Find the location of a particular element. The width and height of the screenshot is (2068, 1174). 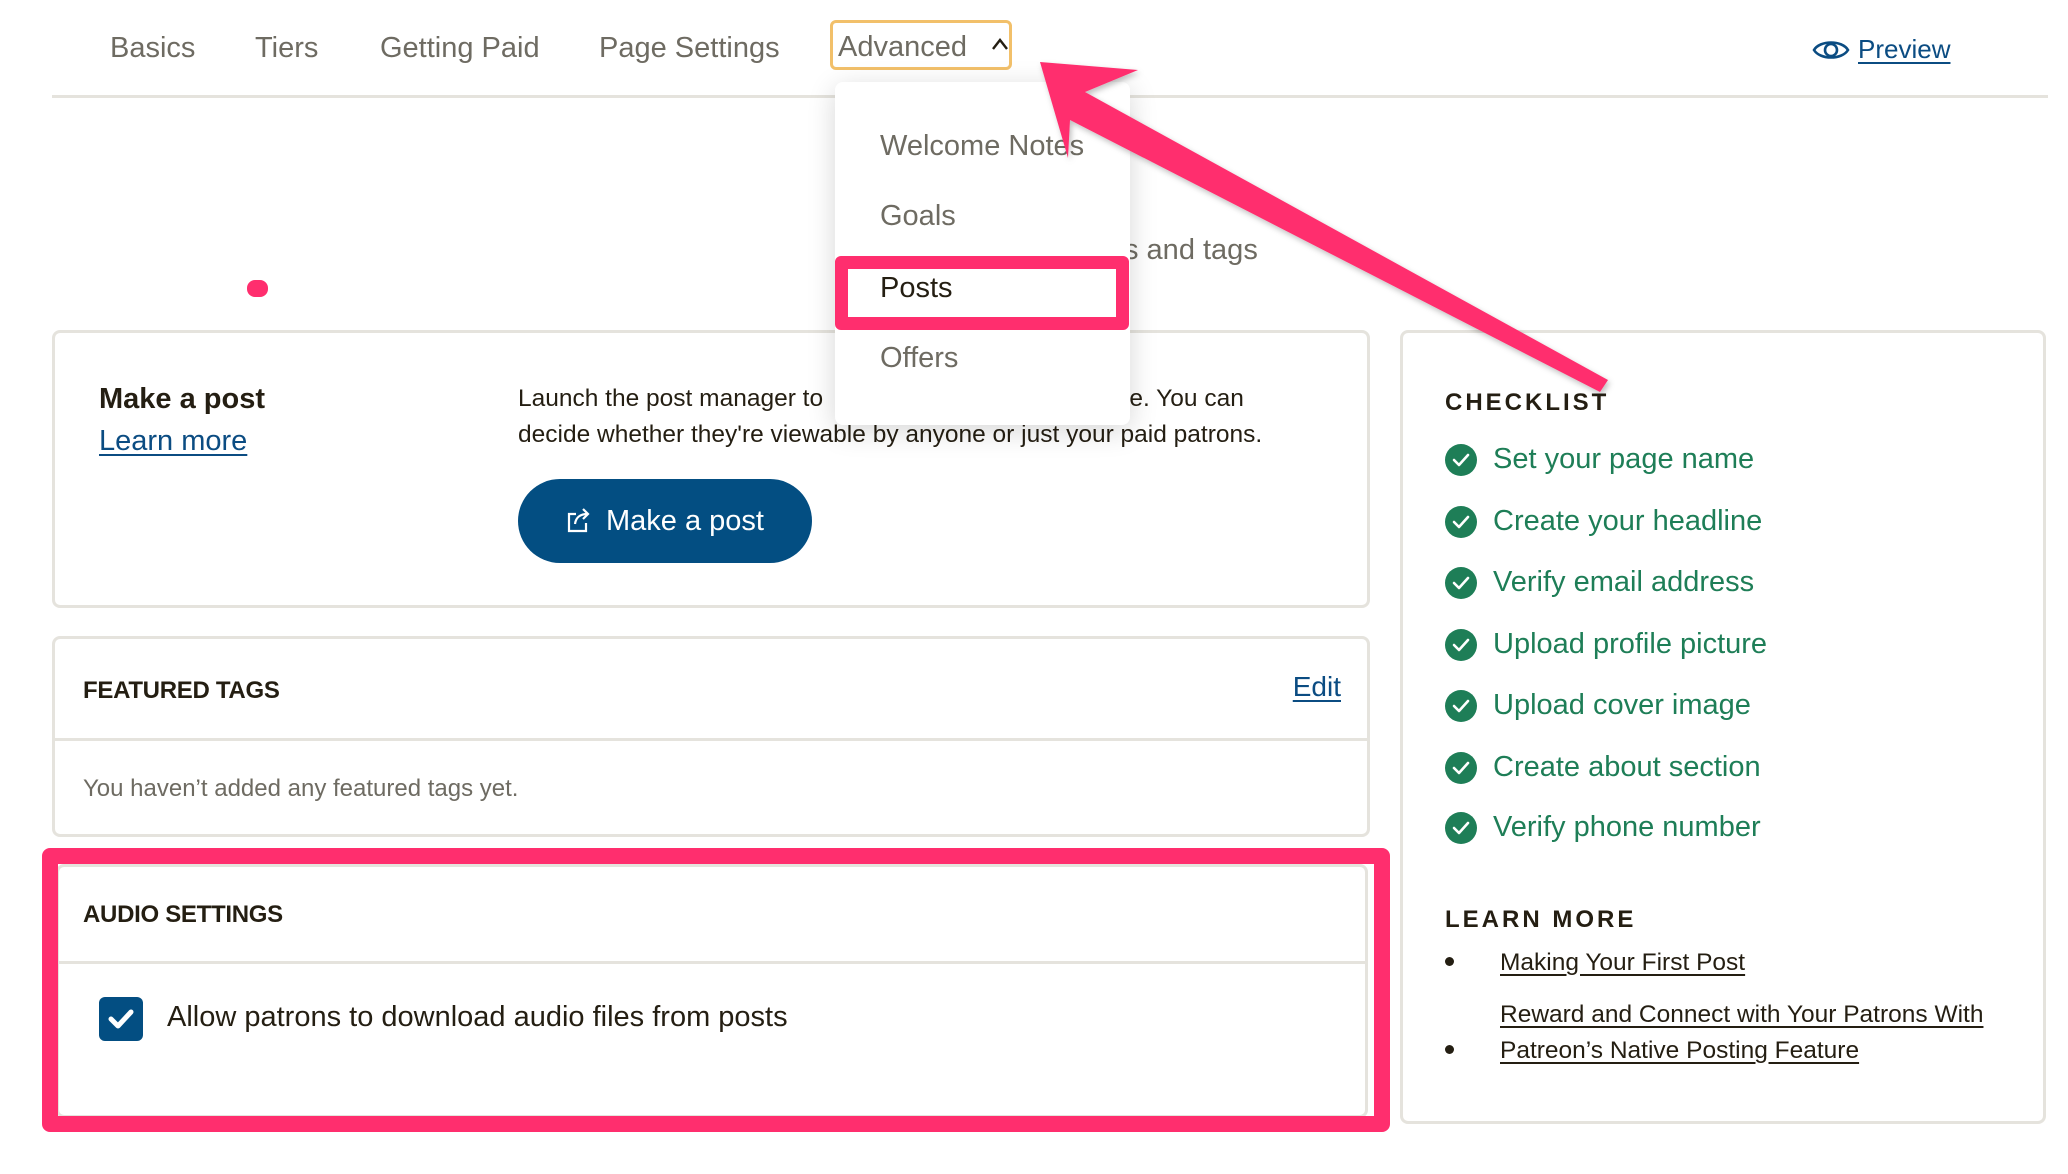

advanced-dropdown-menu: Welcome Notes Goals Posts Offers is located at coordinates (982, 253).